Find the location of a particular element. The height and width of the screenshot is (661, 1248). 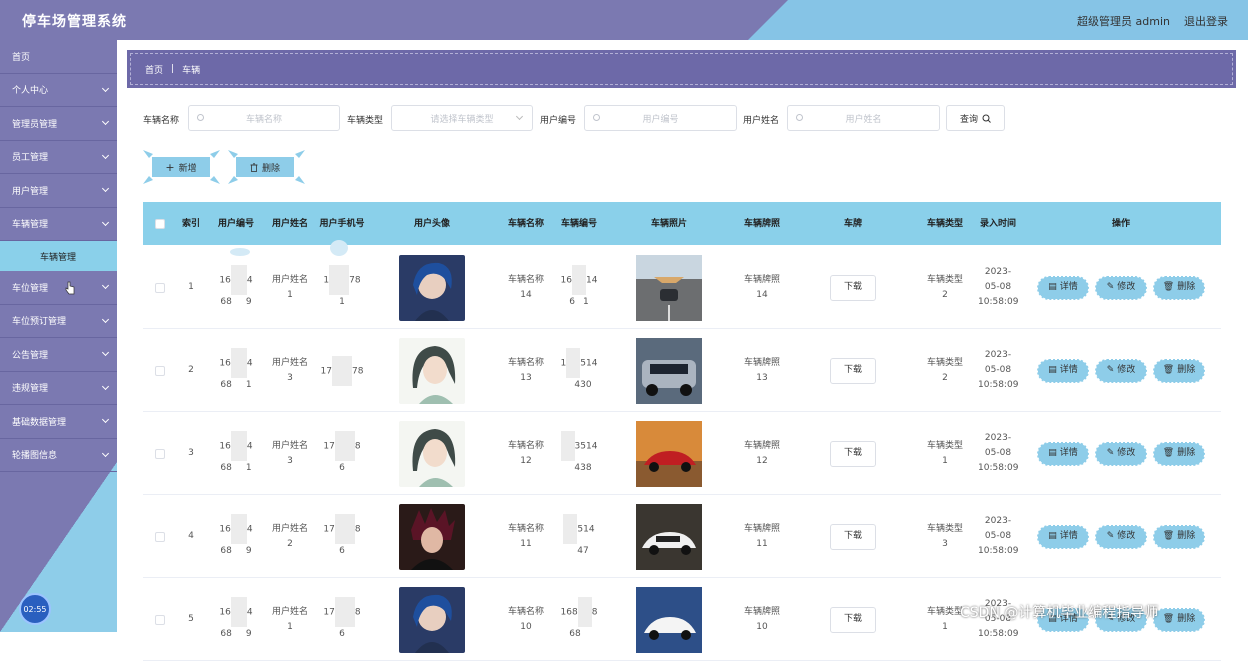

sidebar-item-b3: 违规管理 is located at coordinates (58, 388).